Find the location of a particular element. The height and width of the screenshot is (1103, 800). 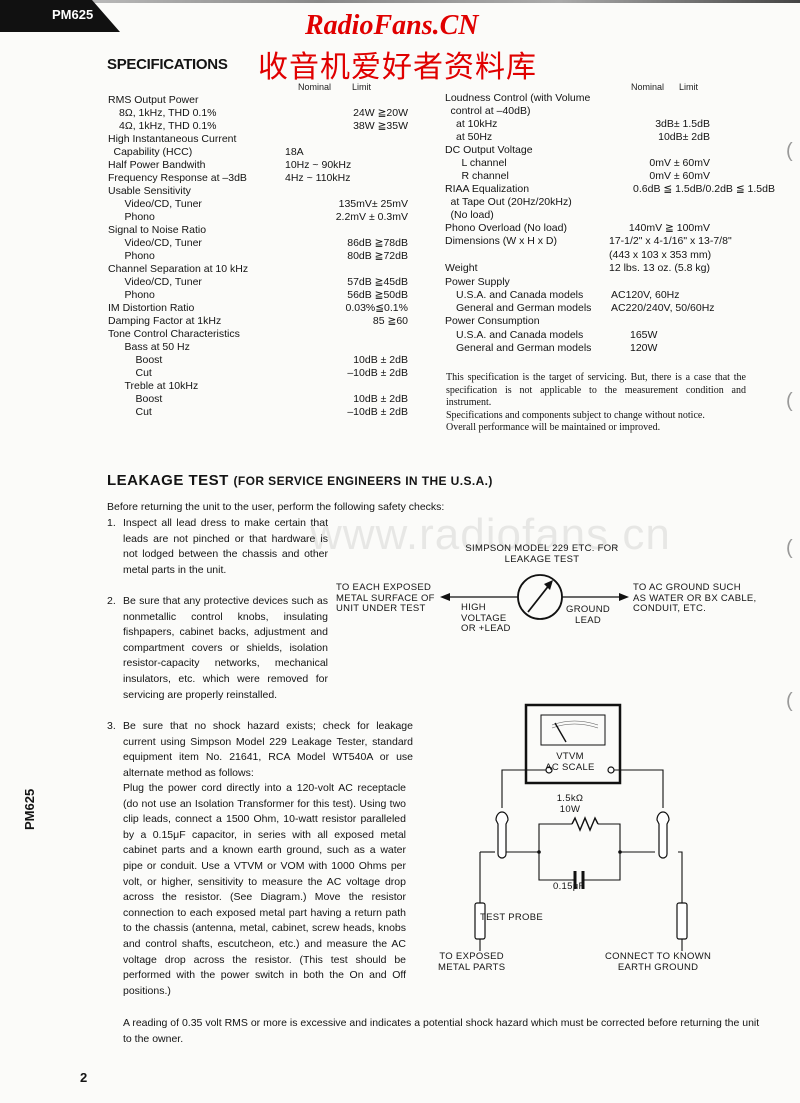

label-line: UNIT UNDER TEST is located at coordinates (381, 608).